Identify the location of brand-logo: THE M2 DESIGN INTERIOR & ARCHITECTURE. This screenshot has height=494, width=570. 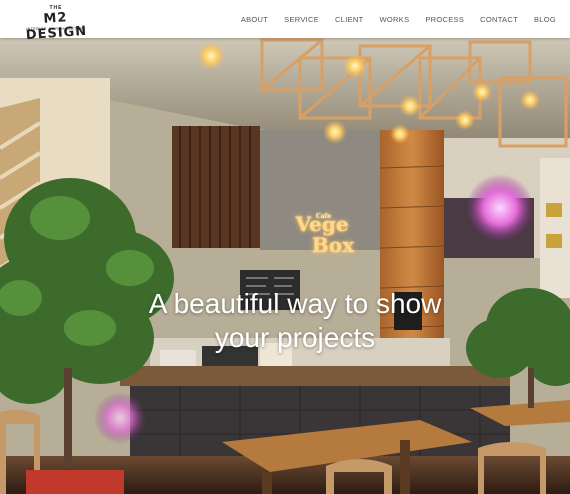
(56, 23).